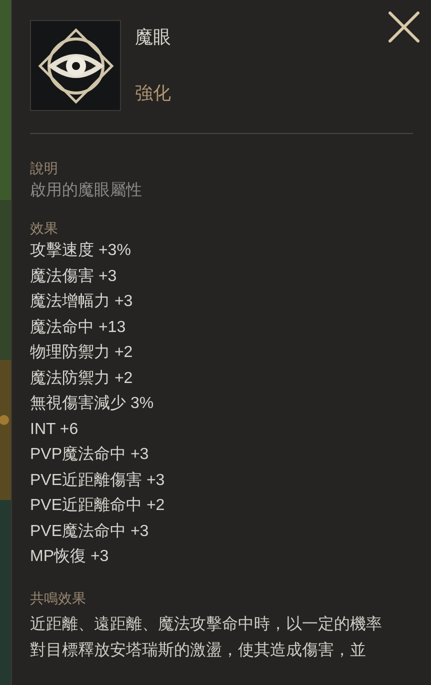 This screenshot has height=685, width=431. Describe the element at coordinates (55, 430) in the screenshot. I see `effect-line: INT +6` at that location.